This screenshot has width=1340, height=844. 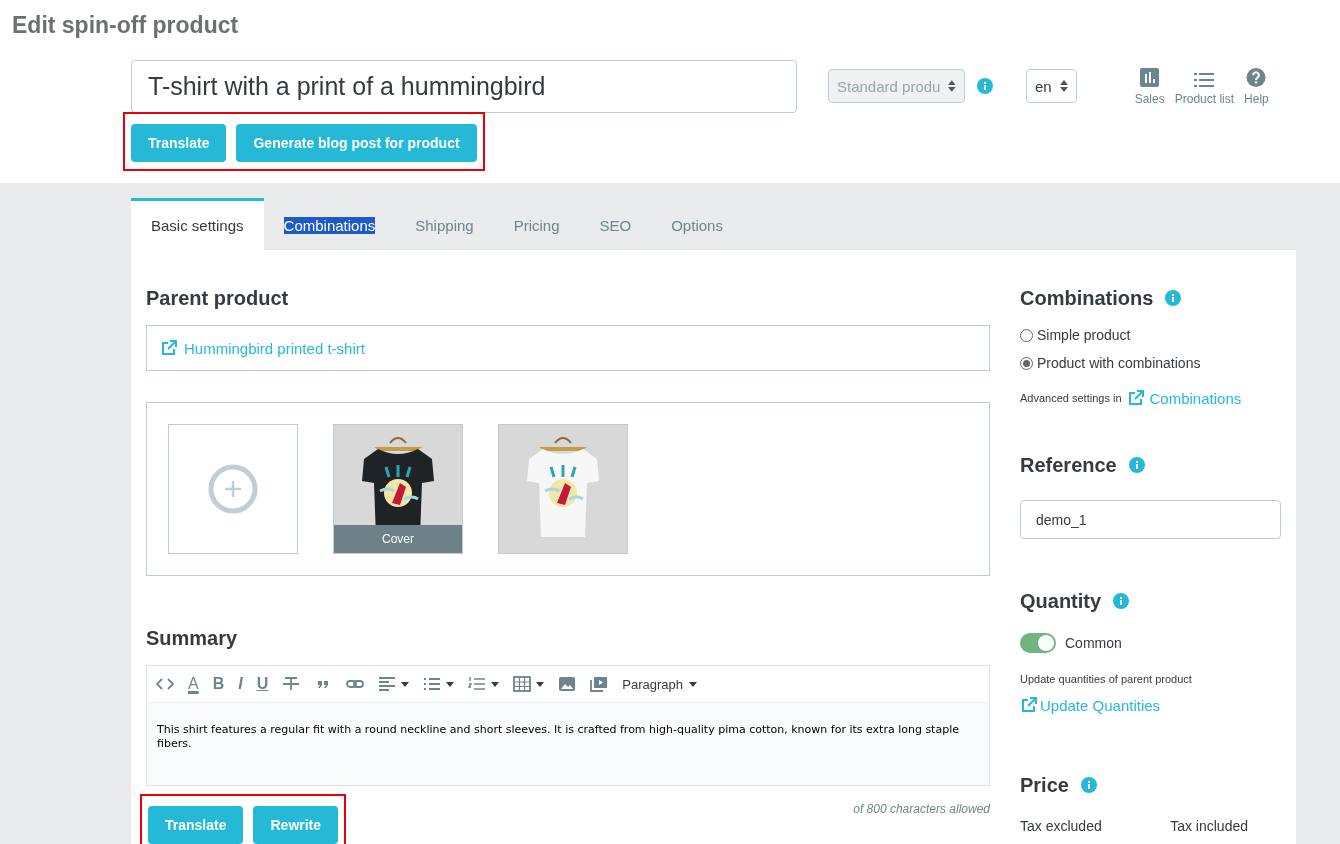 What do you see at coordinates (262, 684) in the screenshot?
I see `underline-button: U` at bounding box center [262, 684].